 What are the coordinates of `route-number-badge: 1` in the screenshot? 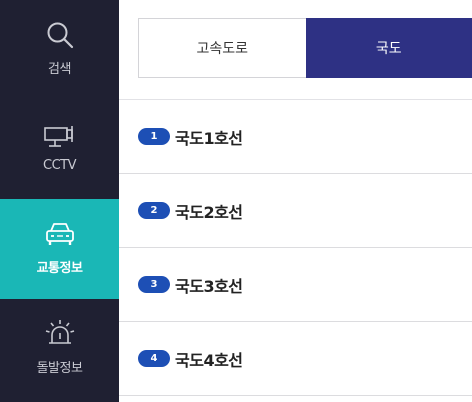 It's located at (154, 136).